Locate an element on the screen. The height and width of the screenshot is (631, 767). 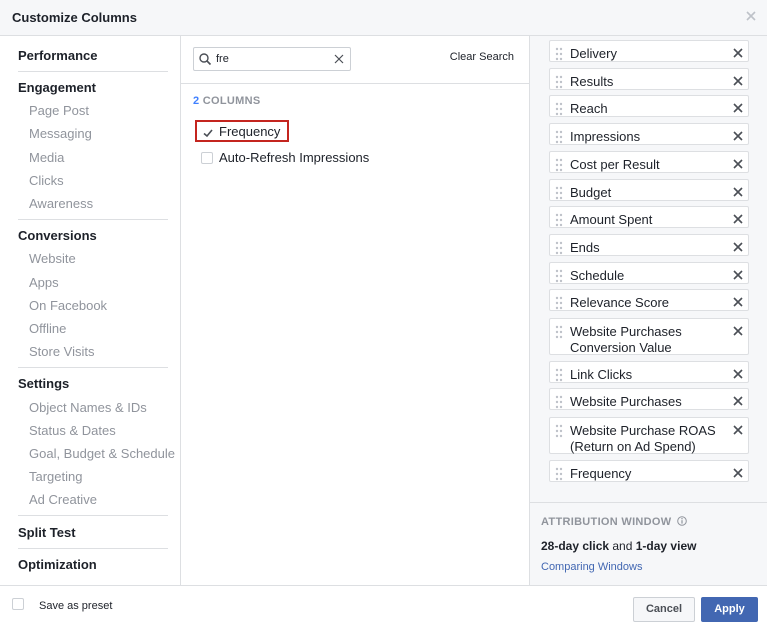
selected-column-item: Budget is located at coordinates (649, 190).